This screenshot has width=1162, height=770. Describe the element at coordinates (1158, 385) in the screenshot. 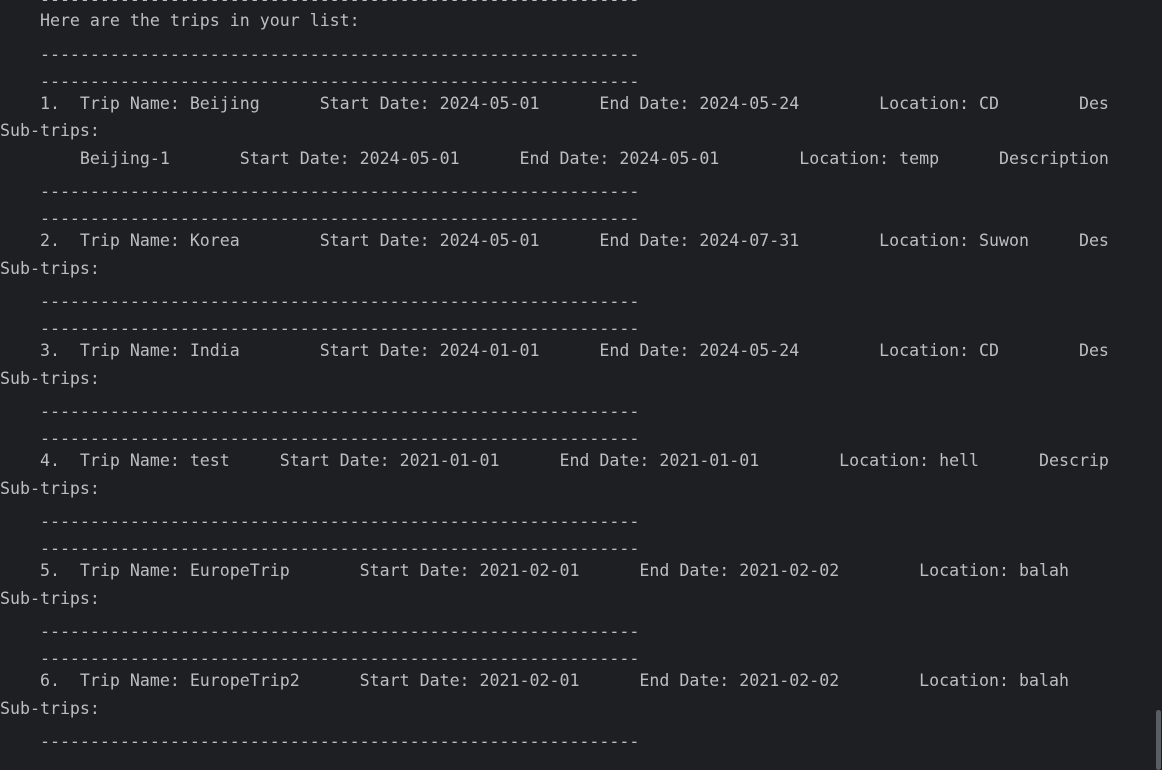

I see `vertical-scrollbar` at that location.